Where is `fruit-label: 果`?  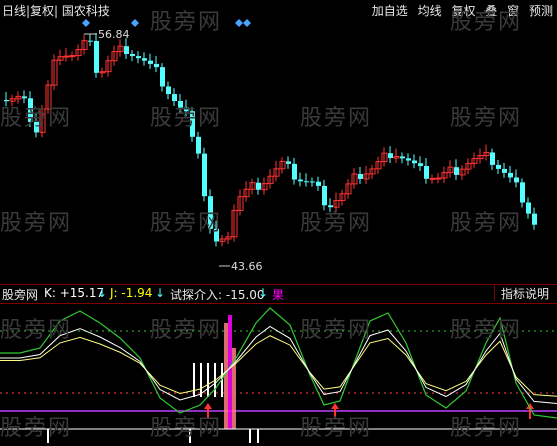
fruit-label: 果 is located at coordinates (278, 295).